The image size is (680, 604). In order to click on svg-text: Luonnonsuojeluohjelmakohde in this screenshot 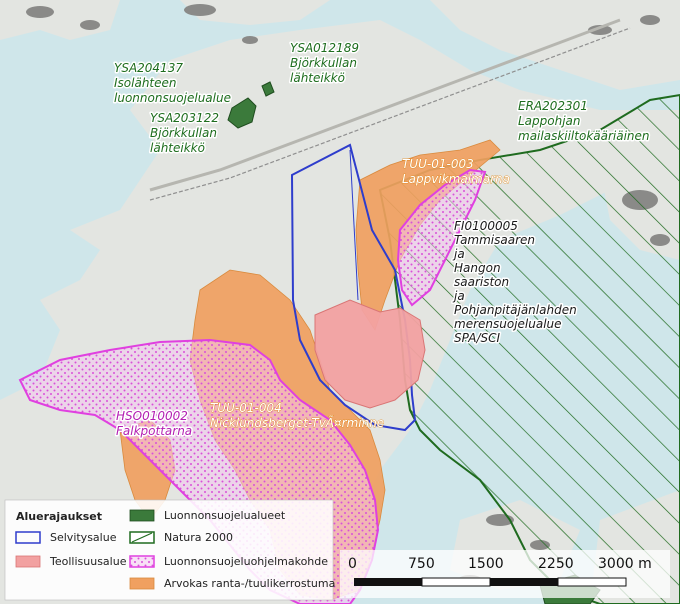, I will do `click(246, 561)`.